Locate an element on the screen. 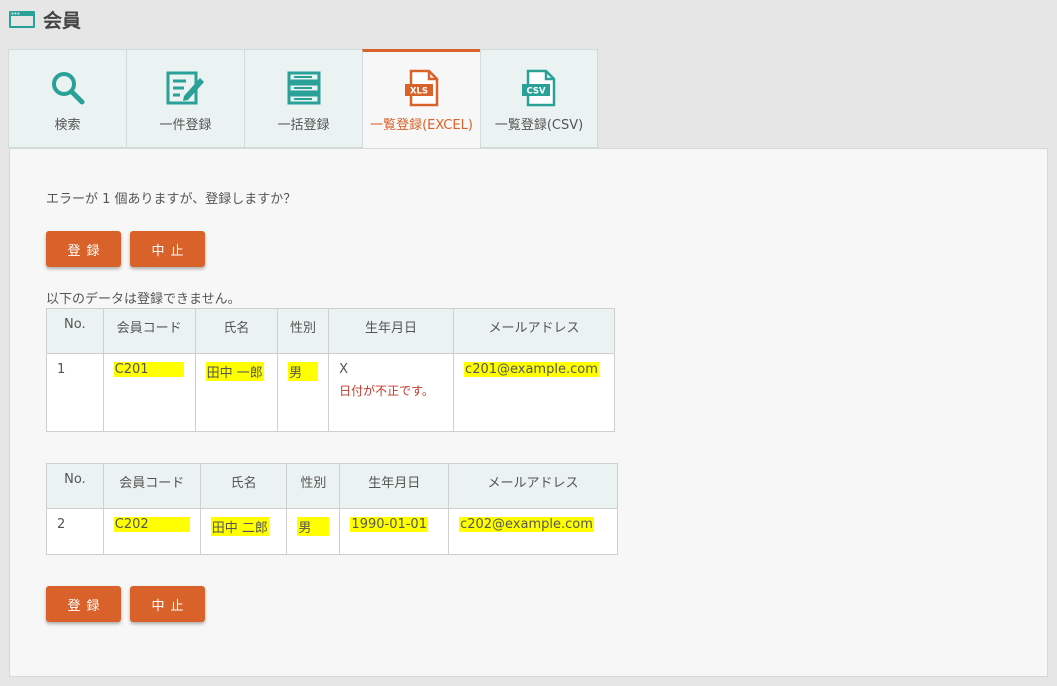 Image resolution: width=1057 pixels, height=686 pixels. cell-name: 田中 二郎 is located at coordinates (243, 531).